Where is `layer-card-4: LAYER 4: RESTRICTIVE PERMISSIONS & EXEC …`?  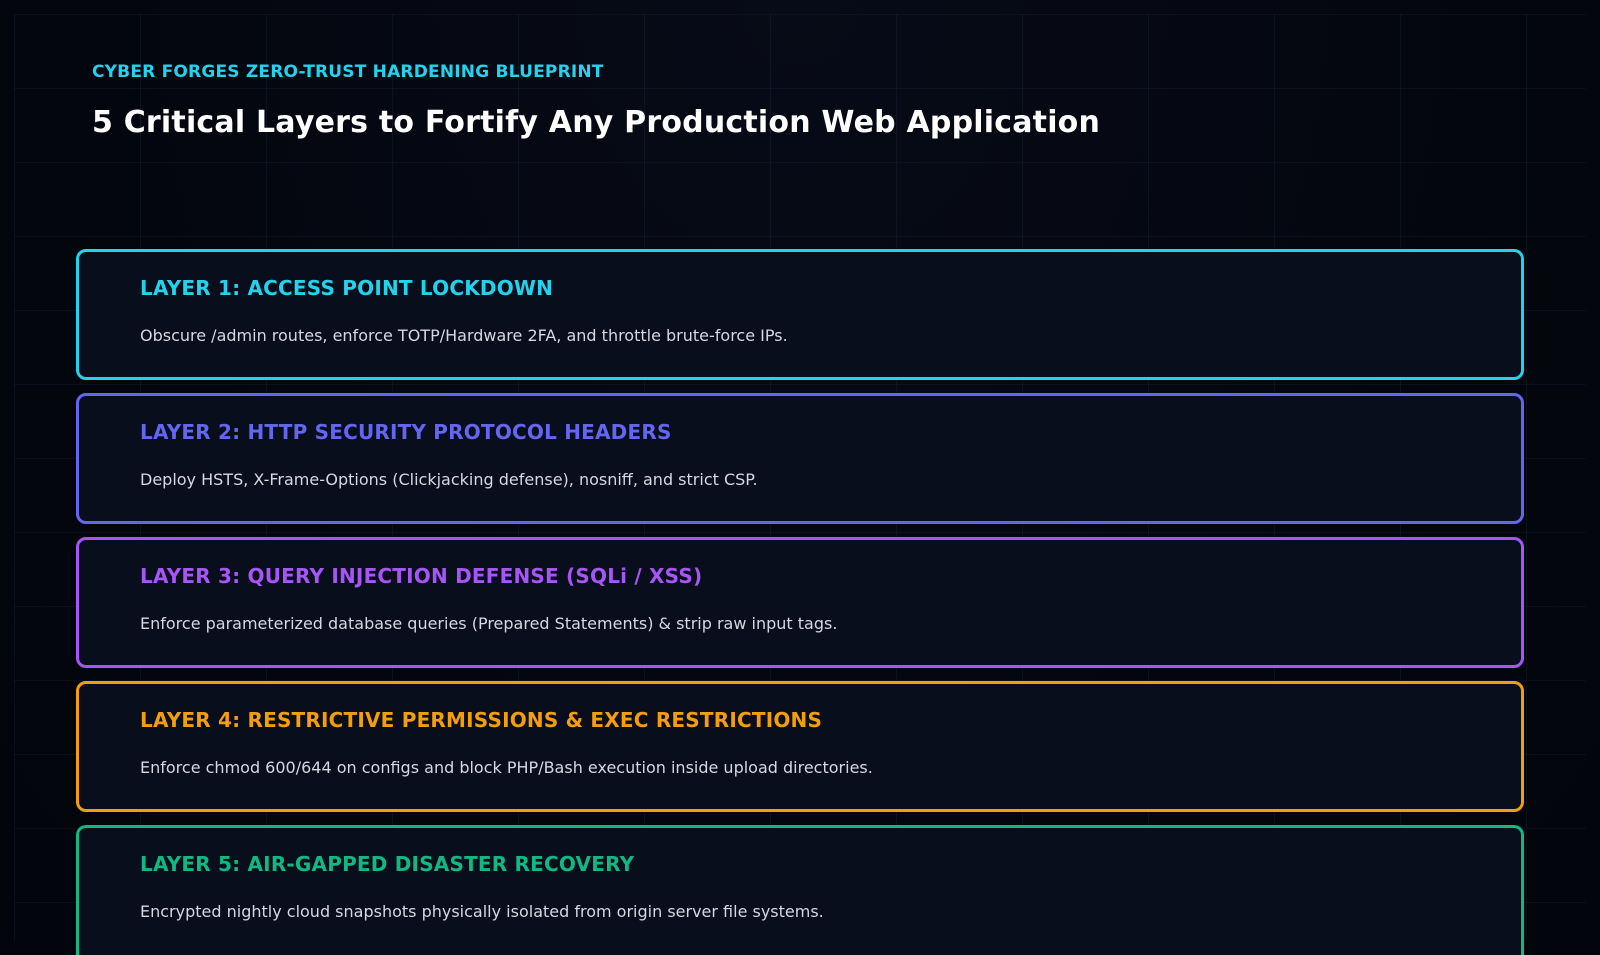 layer-card-4: LAYER 4: RESTRICTIVE PERMISSIONS & EXEC … is located at coordinates (800, 746).